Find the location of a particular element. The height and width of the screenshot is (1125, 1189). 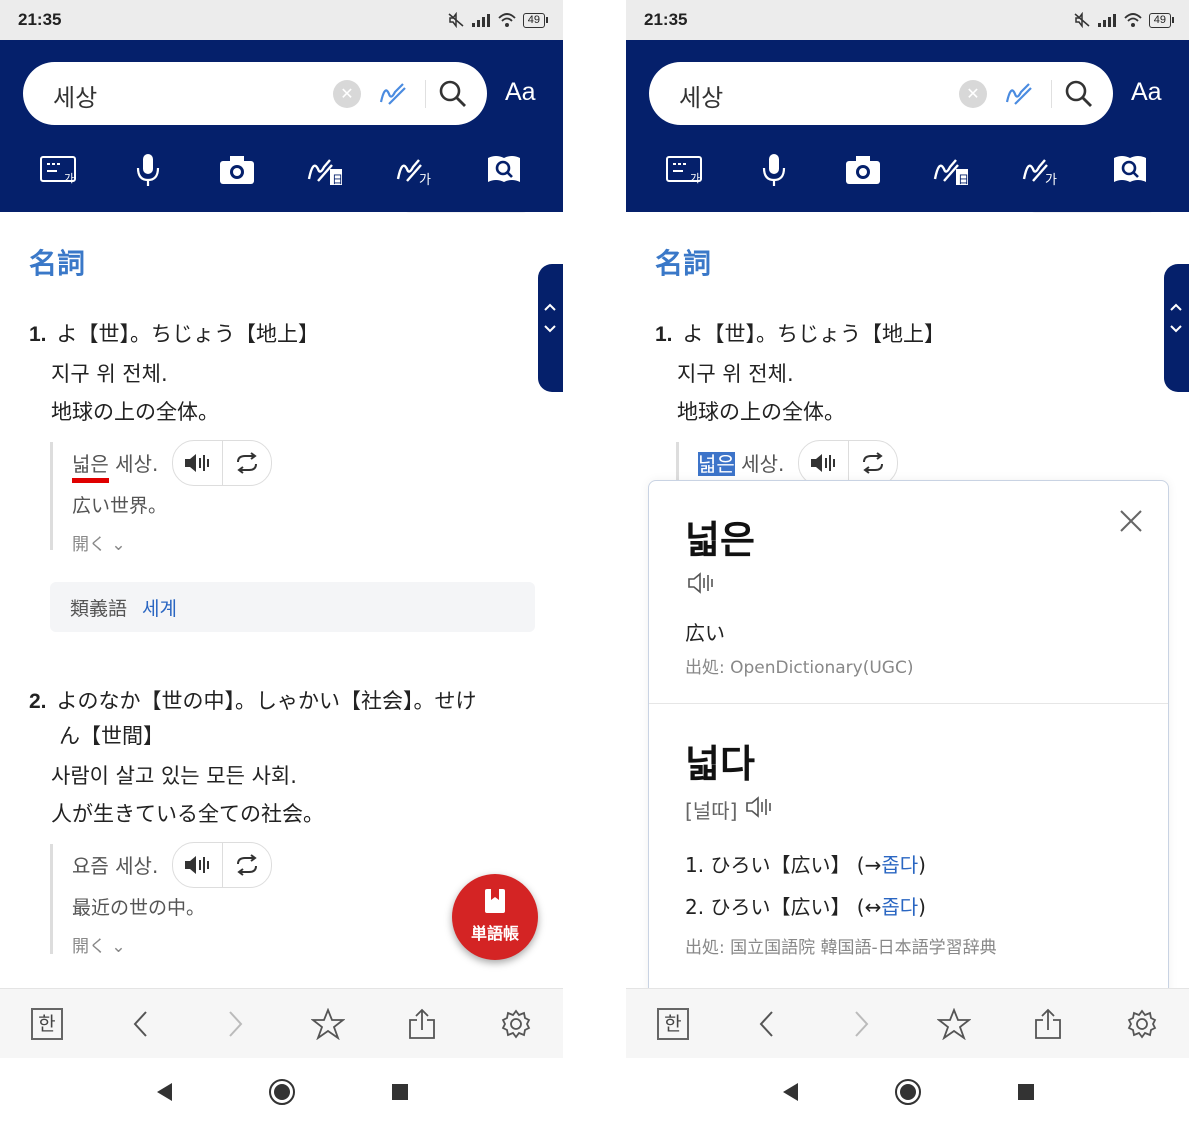

sense-number: 2. is located at coordinates (38, 701).